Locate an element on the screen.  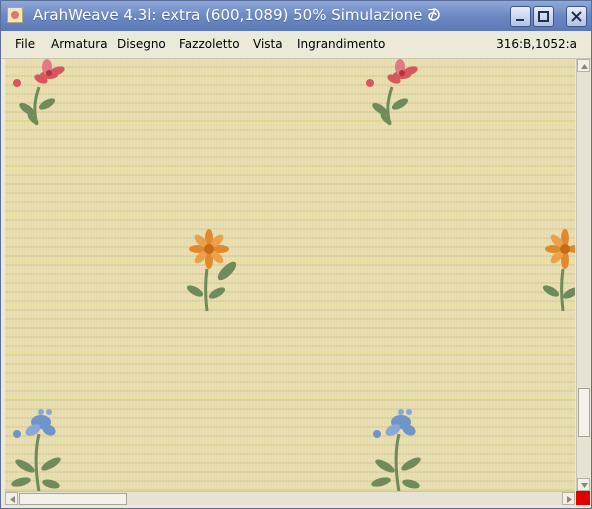
scroll-down-button is located at coordinates (583, 484).